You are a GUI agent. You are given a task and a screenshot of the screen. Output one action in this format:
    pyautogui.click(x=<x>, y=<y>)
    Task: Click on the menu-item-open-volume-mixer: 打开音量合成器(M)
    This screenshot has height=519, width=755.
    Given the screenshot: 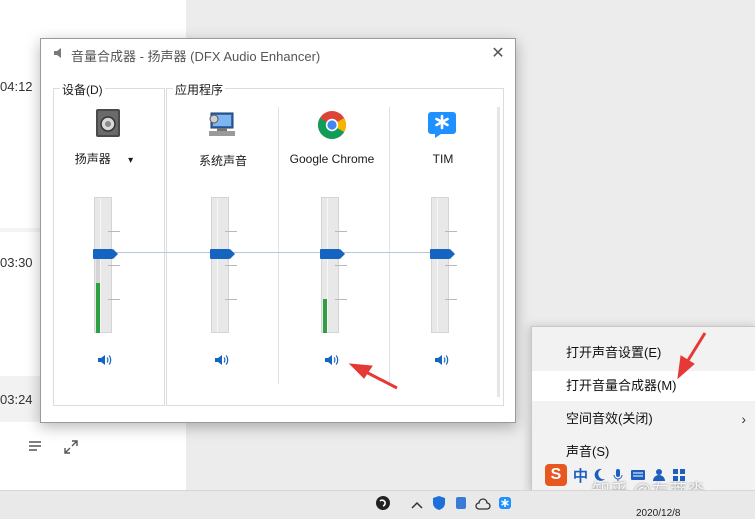 What is the action you would take?
    pyautogui.click(x=643, y=386)
    